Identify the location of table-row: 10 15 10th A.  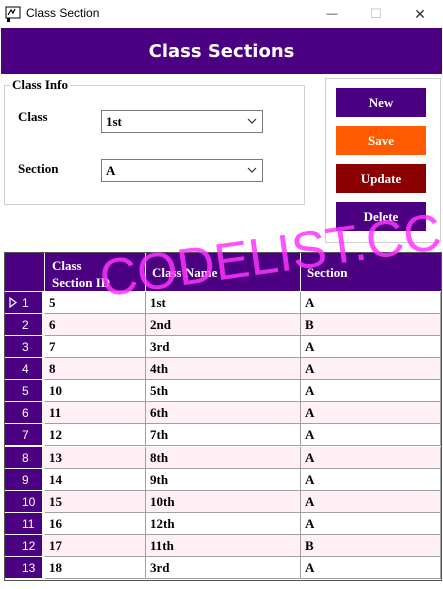
(223, 501).